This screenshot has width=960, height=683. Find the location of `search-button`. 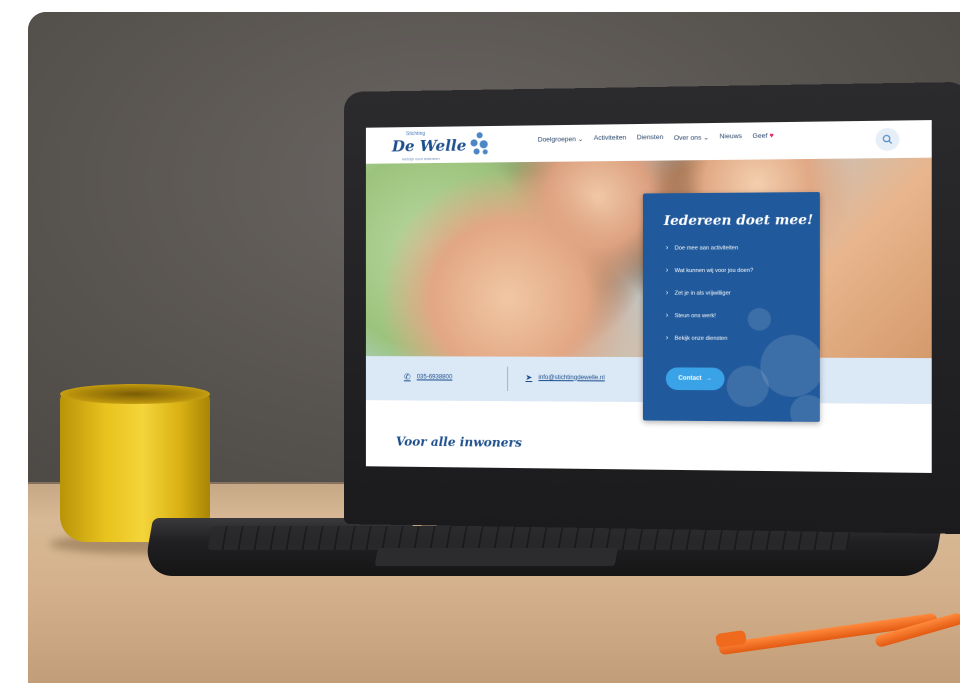

search-button is located at coordinates (887, 139).